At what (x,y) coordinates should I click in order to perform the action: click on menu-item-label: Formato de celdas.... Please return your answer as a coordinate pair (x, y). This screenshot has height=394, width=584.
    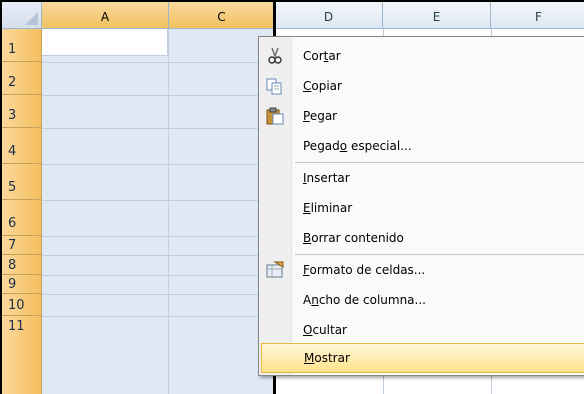
    Looking at the image, I should click on (364, 270).